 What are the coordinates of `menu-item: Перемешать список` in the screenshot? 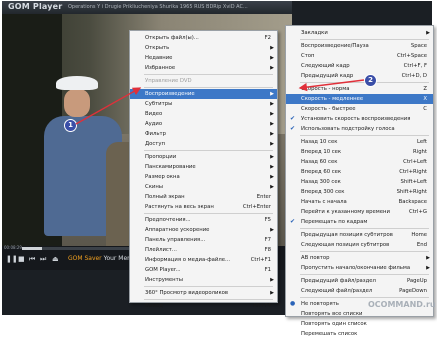 It's located at (359, 334).